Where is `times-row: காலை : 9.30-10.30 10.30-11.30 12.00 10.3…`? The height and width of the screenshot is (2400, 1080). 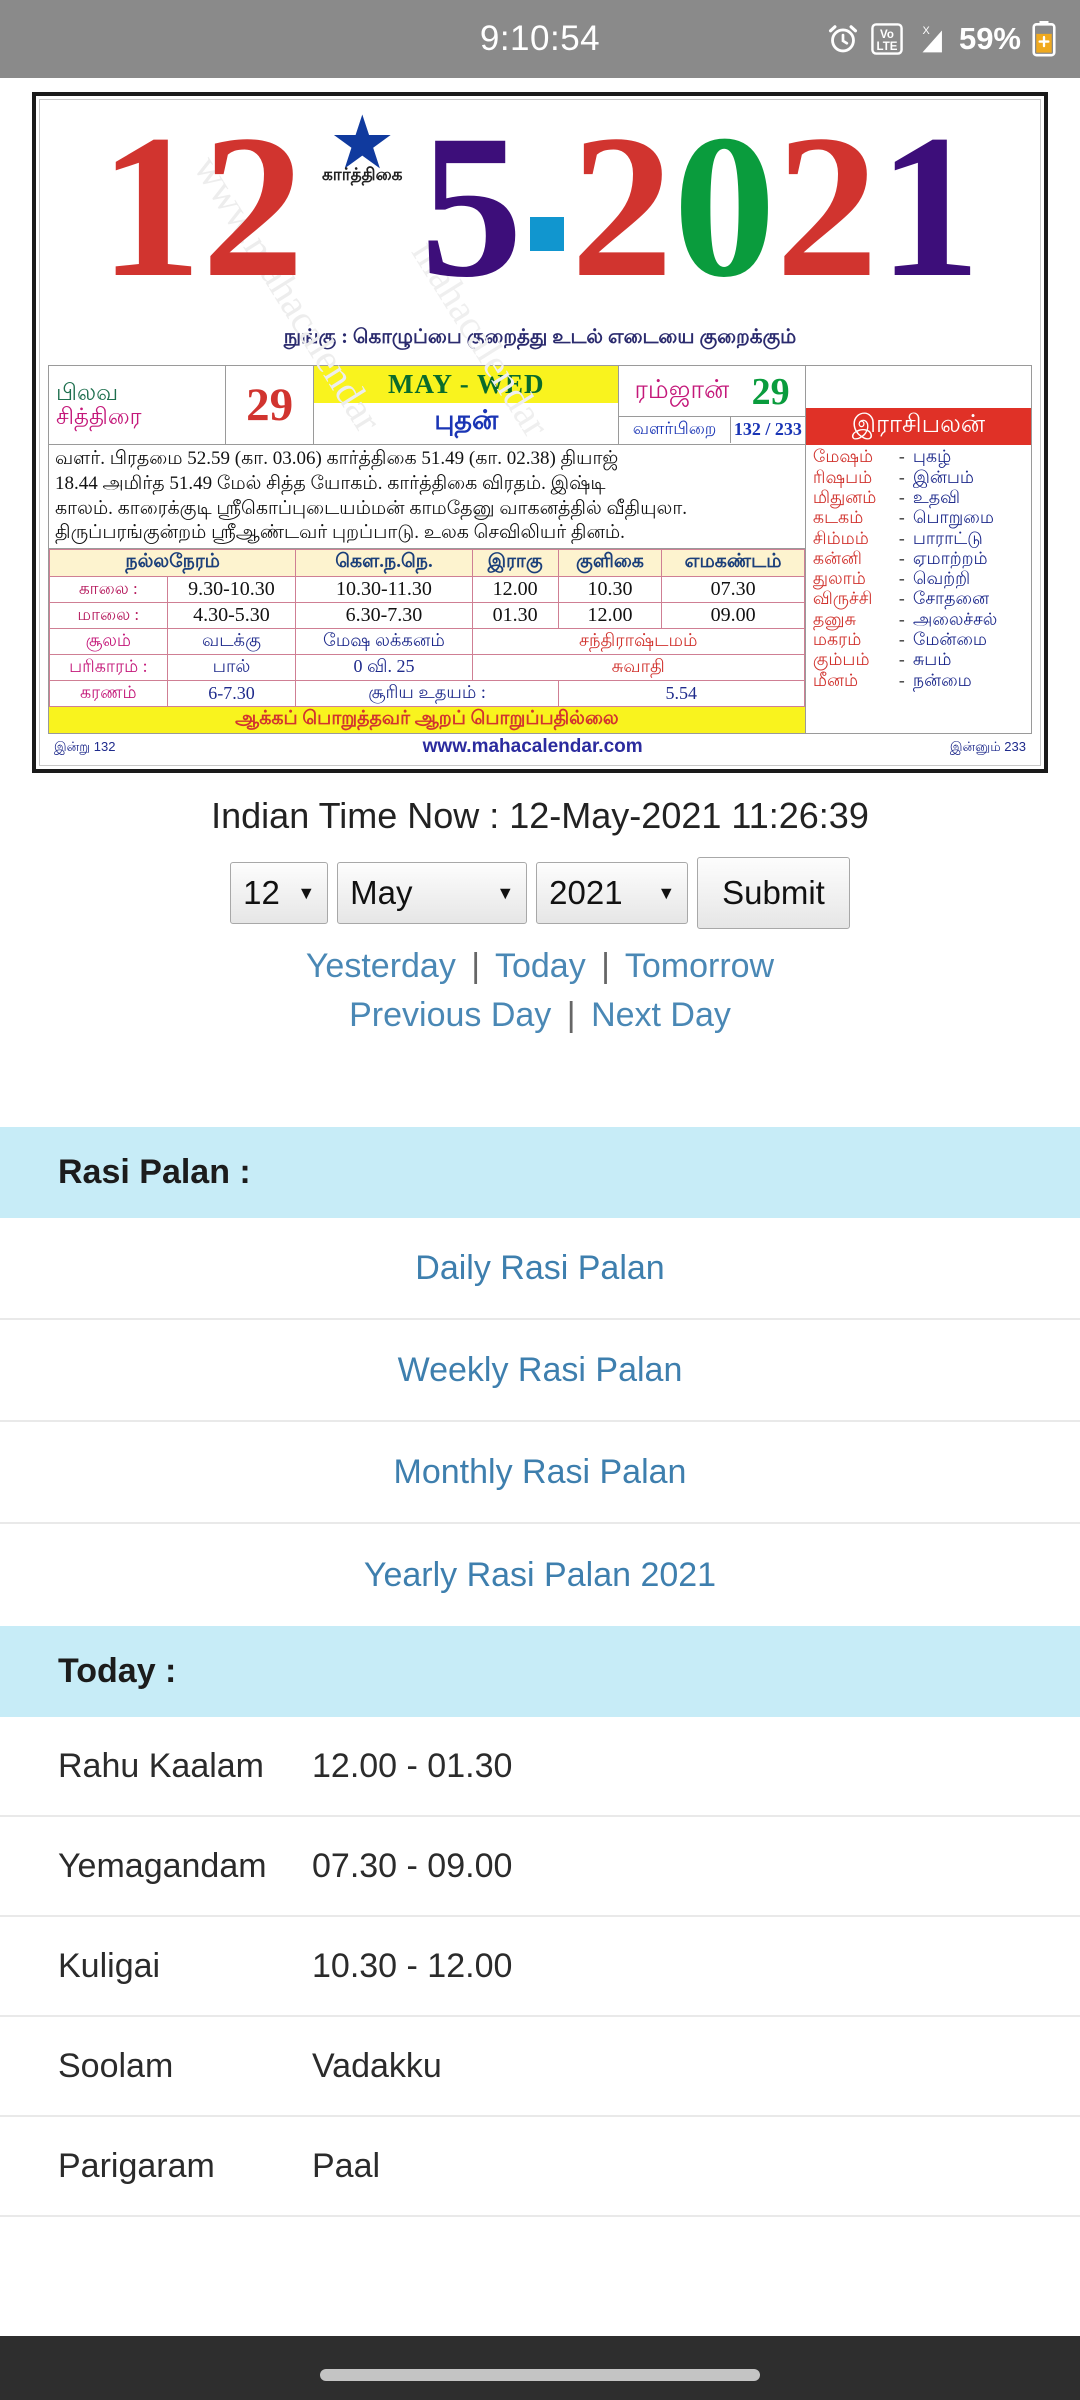
times-row: காலை : 9.30-10.30 10.30-11.30 12.00 10.3… is located at coordinates (427, 590).